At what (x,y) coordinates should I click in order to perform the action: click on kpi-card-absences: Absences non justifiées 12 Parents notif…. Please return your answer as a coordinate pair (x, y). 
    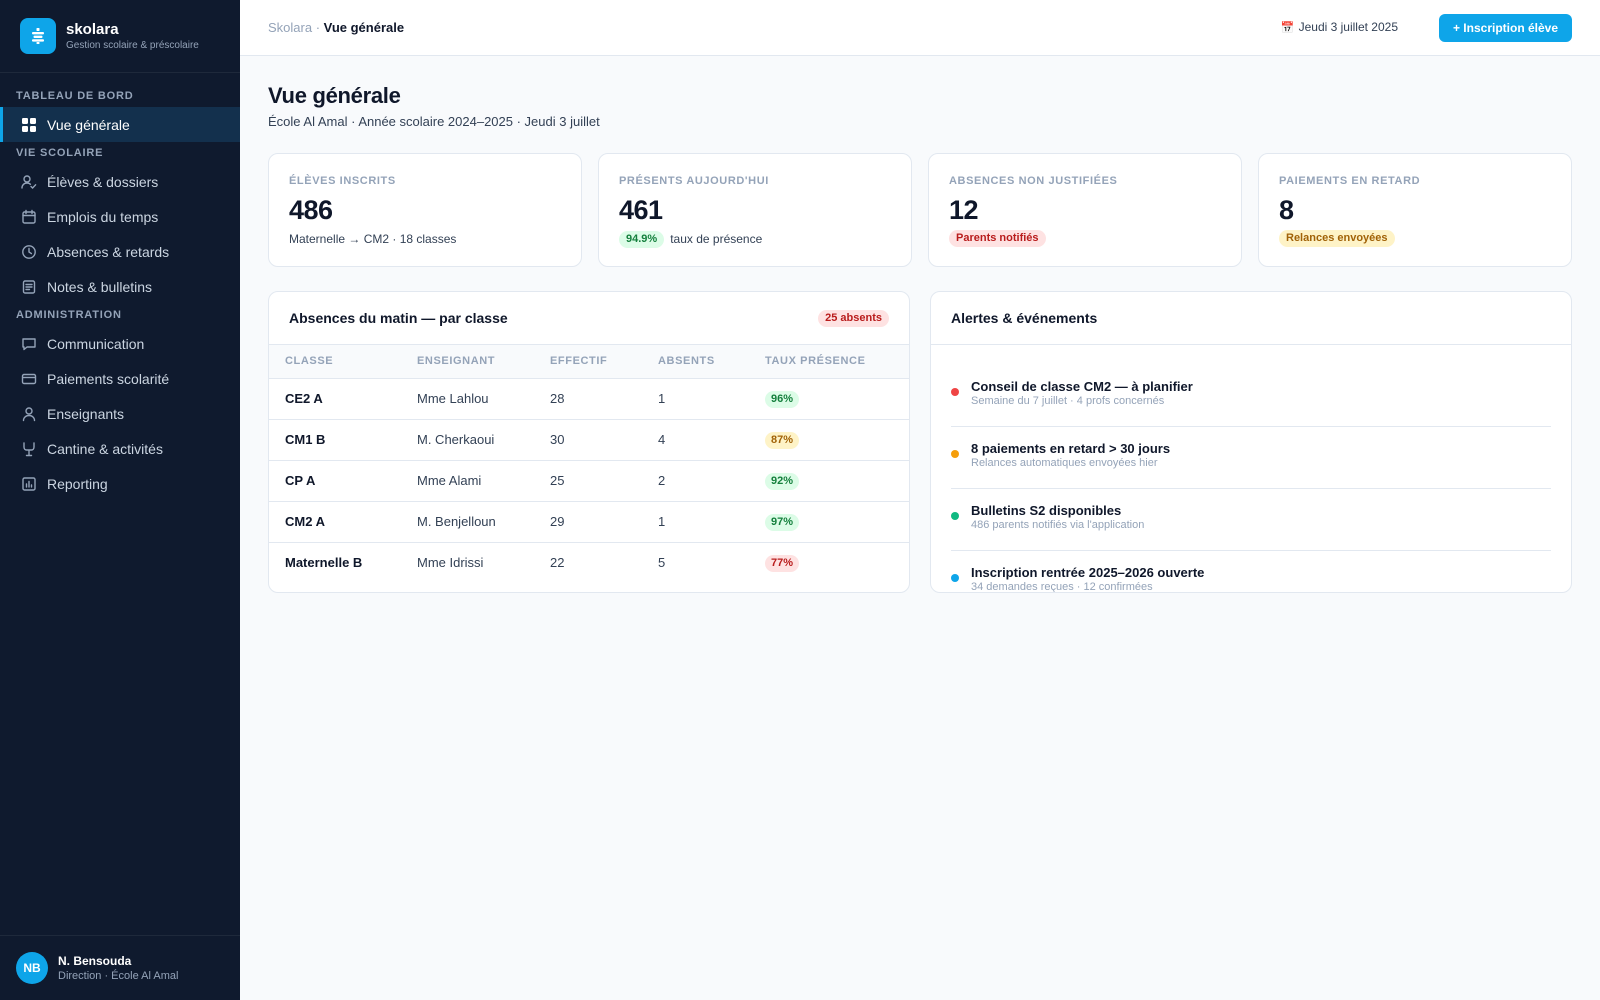
    Looking at the image, I should click on (1085, 210).